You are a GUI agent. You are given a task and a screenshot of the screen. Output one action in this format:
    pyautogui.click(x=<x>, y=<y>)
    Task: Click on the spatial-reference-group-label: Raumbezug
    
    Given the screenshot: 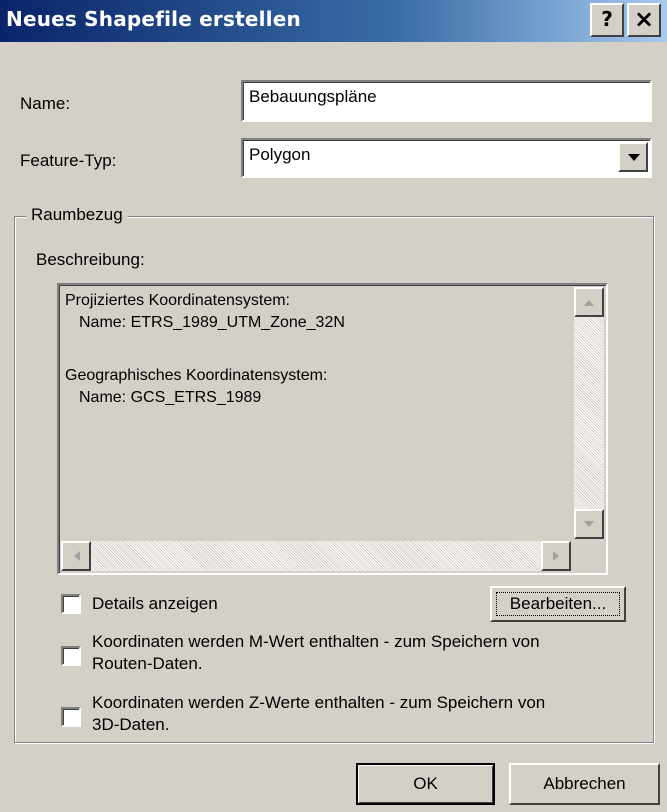 What is the action you would take?
    pyautogui.click(x=77, y=215)
    